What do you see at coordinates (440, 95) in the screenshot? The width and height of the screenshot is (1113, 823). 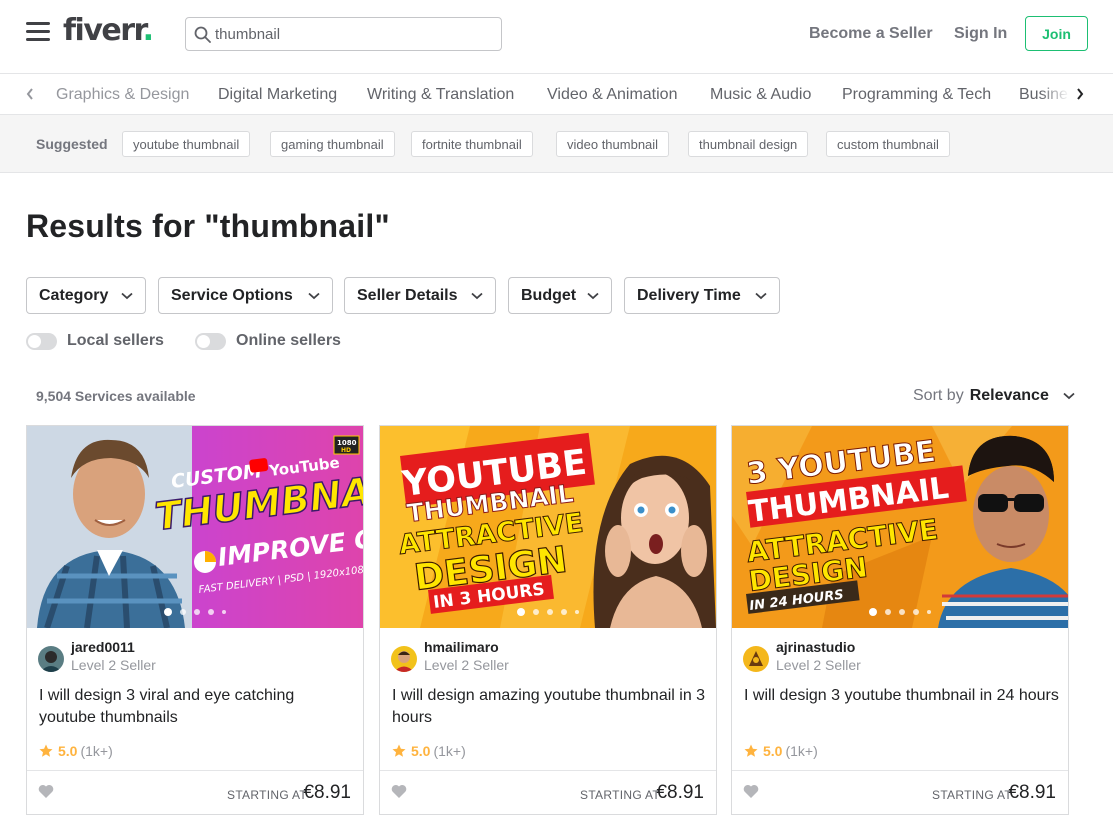 I see `category-writing-translation: Writing & Translation` at bounding box center [440, 95].